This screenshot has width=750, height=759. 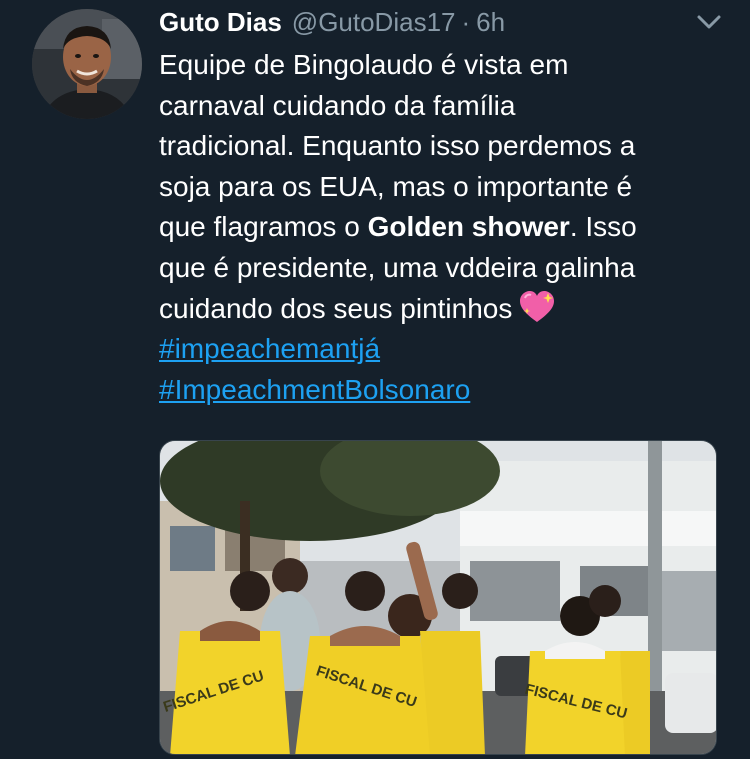 I want to click on avatar, so click(x=87, y=64).